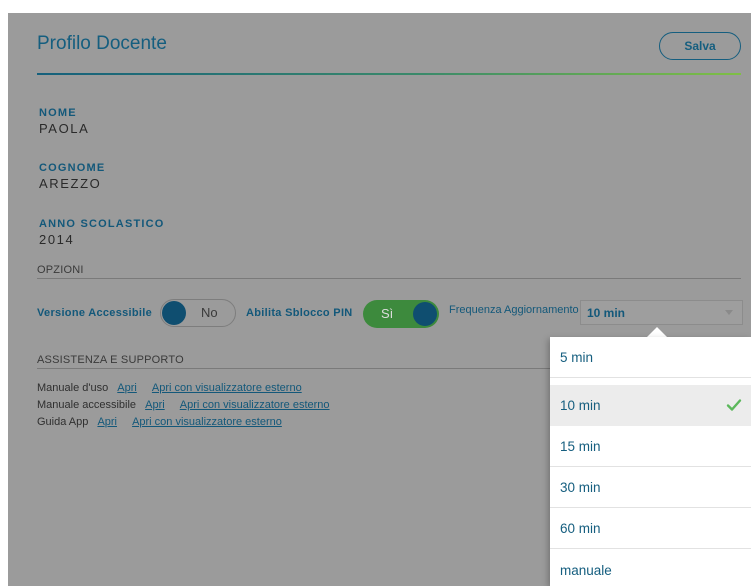 The width and height of the screenshot is (751, 586). What do you see at coordinates (70, 183) in the screenshot?
I see `field-value-cognome: AREZZO` at bounding box center [70, 183].